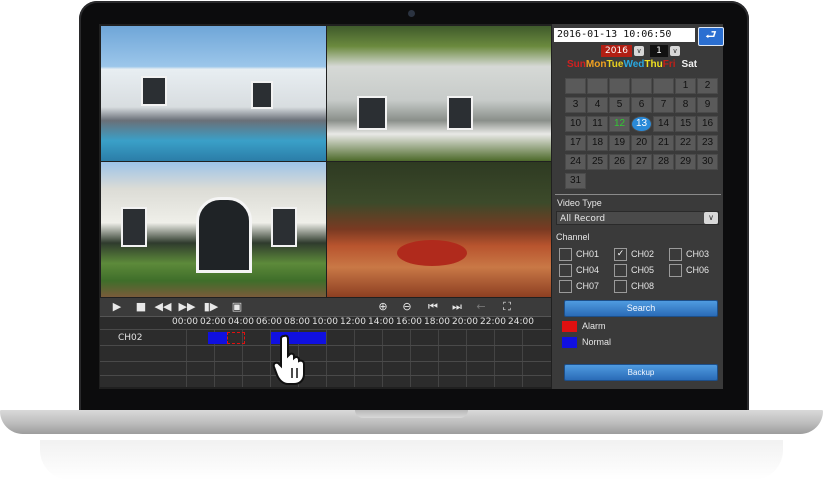  What do you see at coordinates (639, 51) in the screenshot?
I see `year-dropdown-icon: ∨` at bounding box center [639, 51].